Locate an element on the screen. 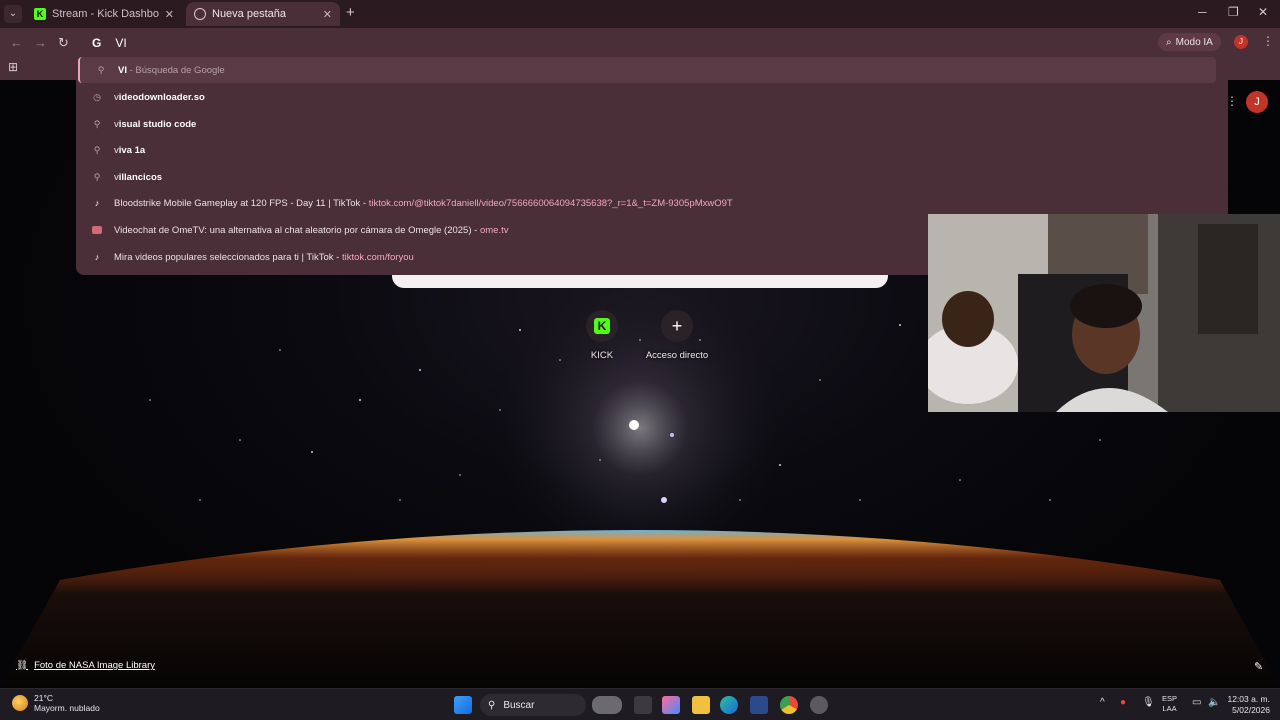 The height and width of the screenshot is (720, 1280). minimize-icon: ─ is located at coordinates (1202, 12).